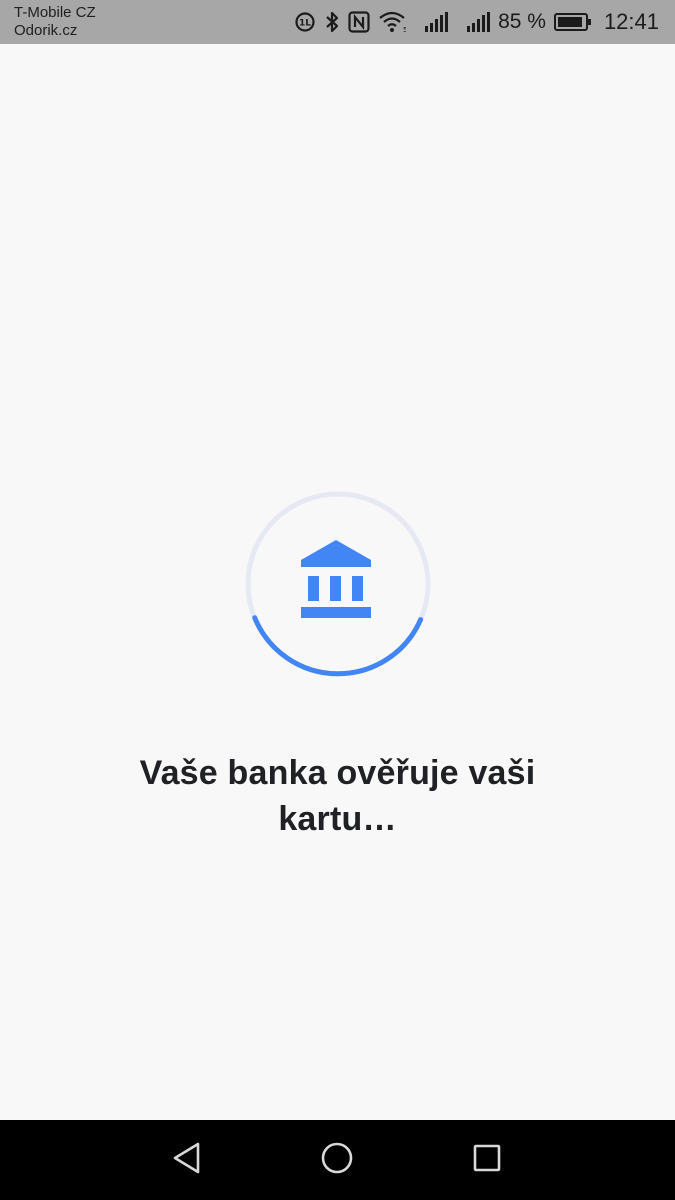 The width and height of the screenshot is (675, 1200). What do you see at coordinates (631, 21) in the screenshot?
I see `clock: 12:41` at bounding box center [631, 21].